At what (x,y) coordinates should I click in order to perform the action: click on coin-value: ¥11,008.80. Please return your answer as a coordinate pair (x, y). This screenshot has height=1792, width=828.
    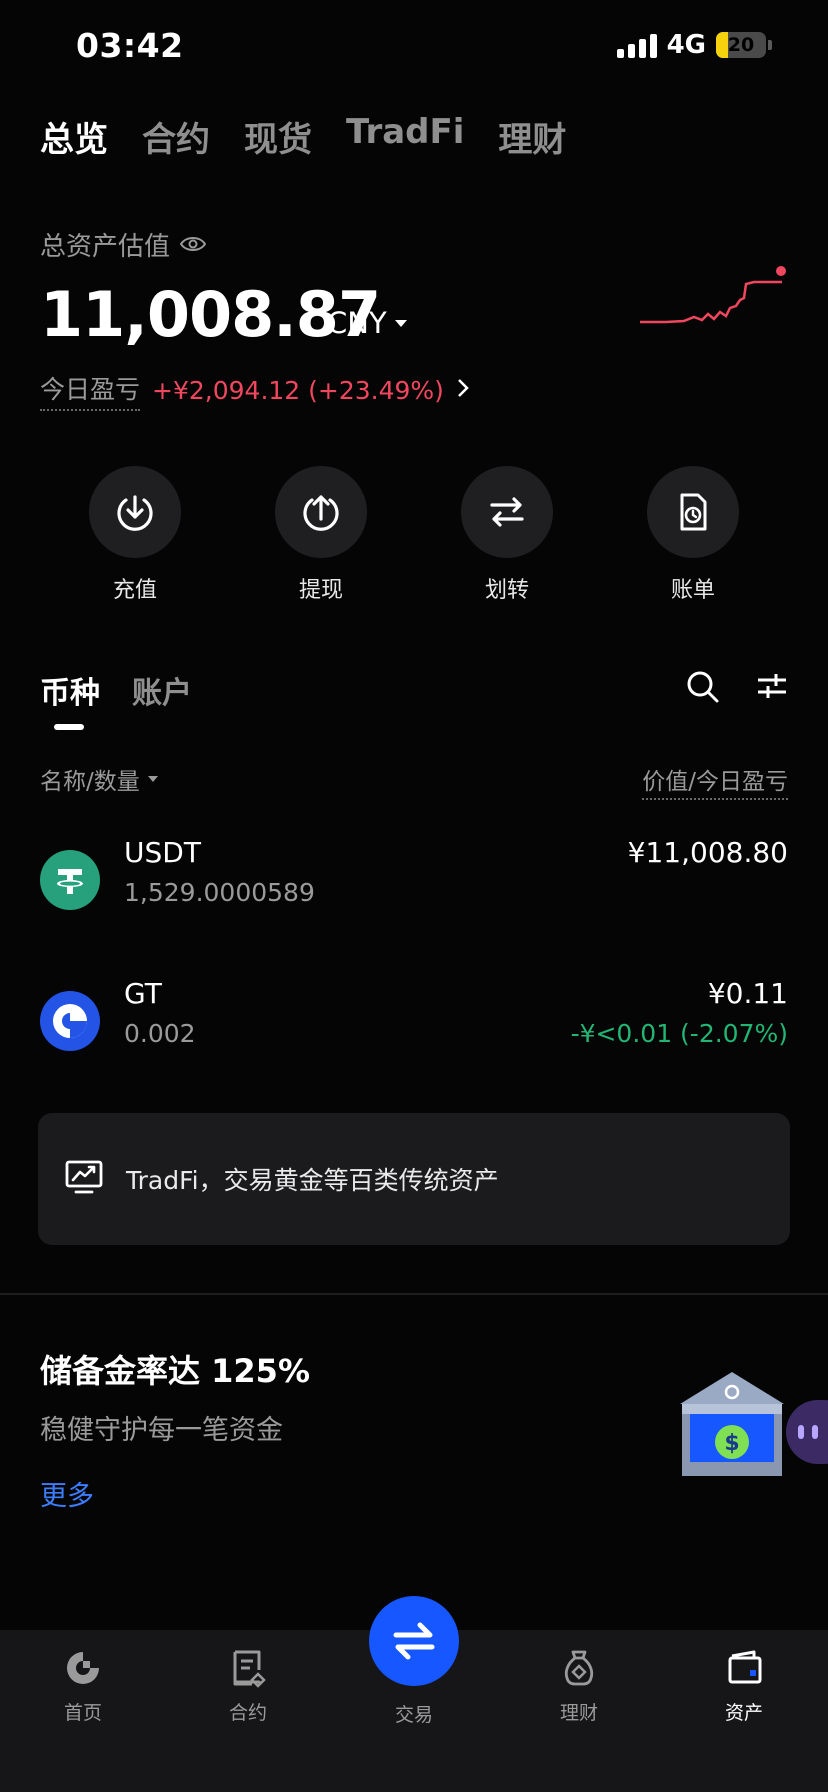
    Looking at the image, I should click on (707, 852).